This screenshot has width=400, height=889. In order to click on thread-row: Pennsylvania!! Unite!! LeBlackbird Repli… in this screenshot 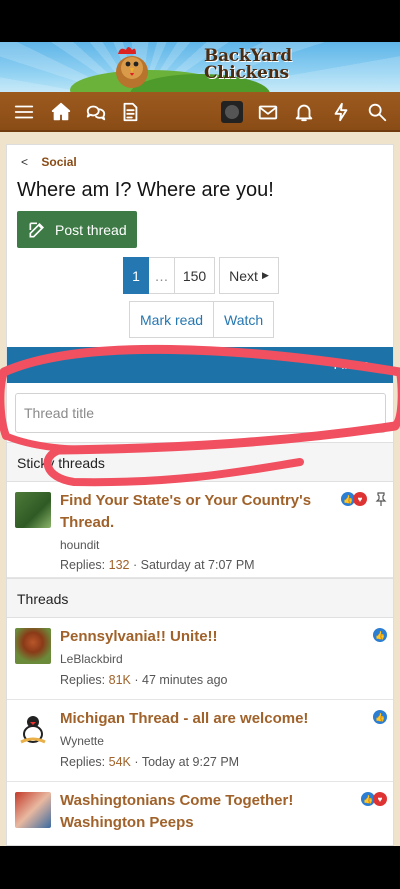, I will do `click(200, 659)`.